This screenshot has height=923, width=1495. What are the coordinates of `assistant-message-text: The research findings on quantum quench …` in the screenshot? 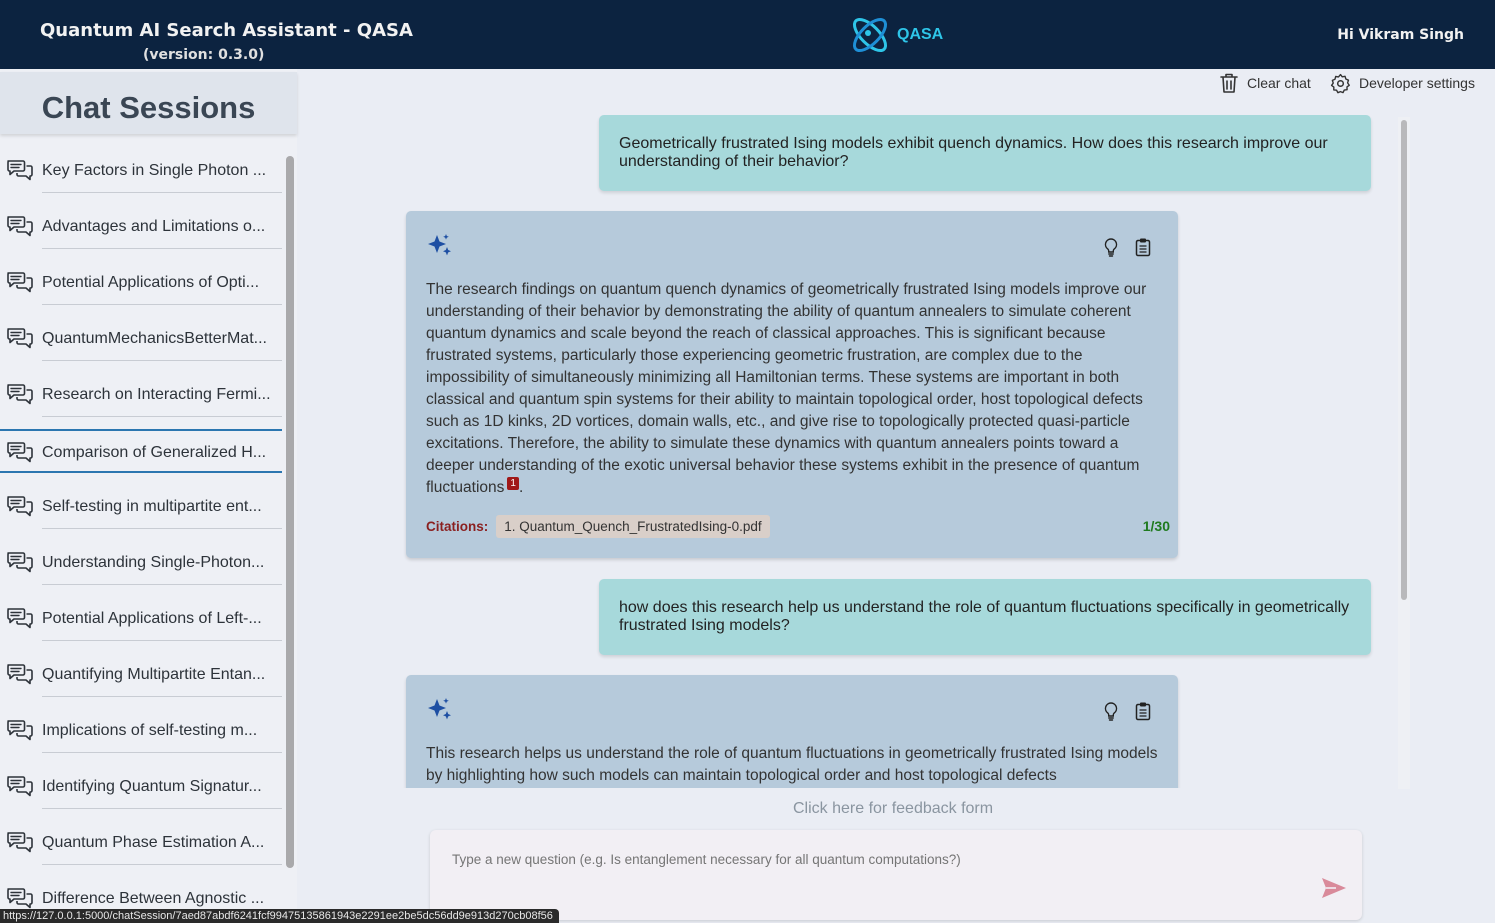 It's located at (786, 389).